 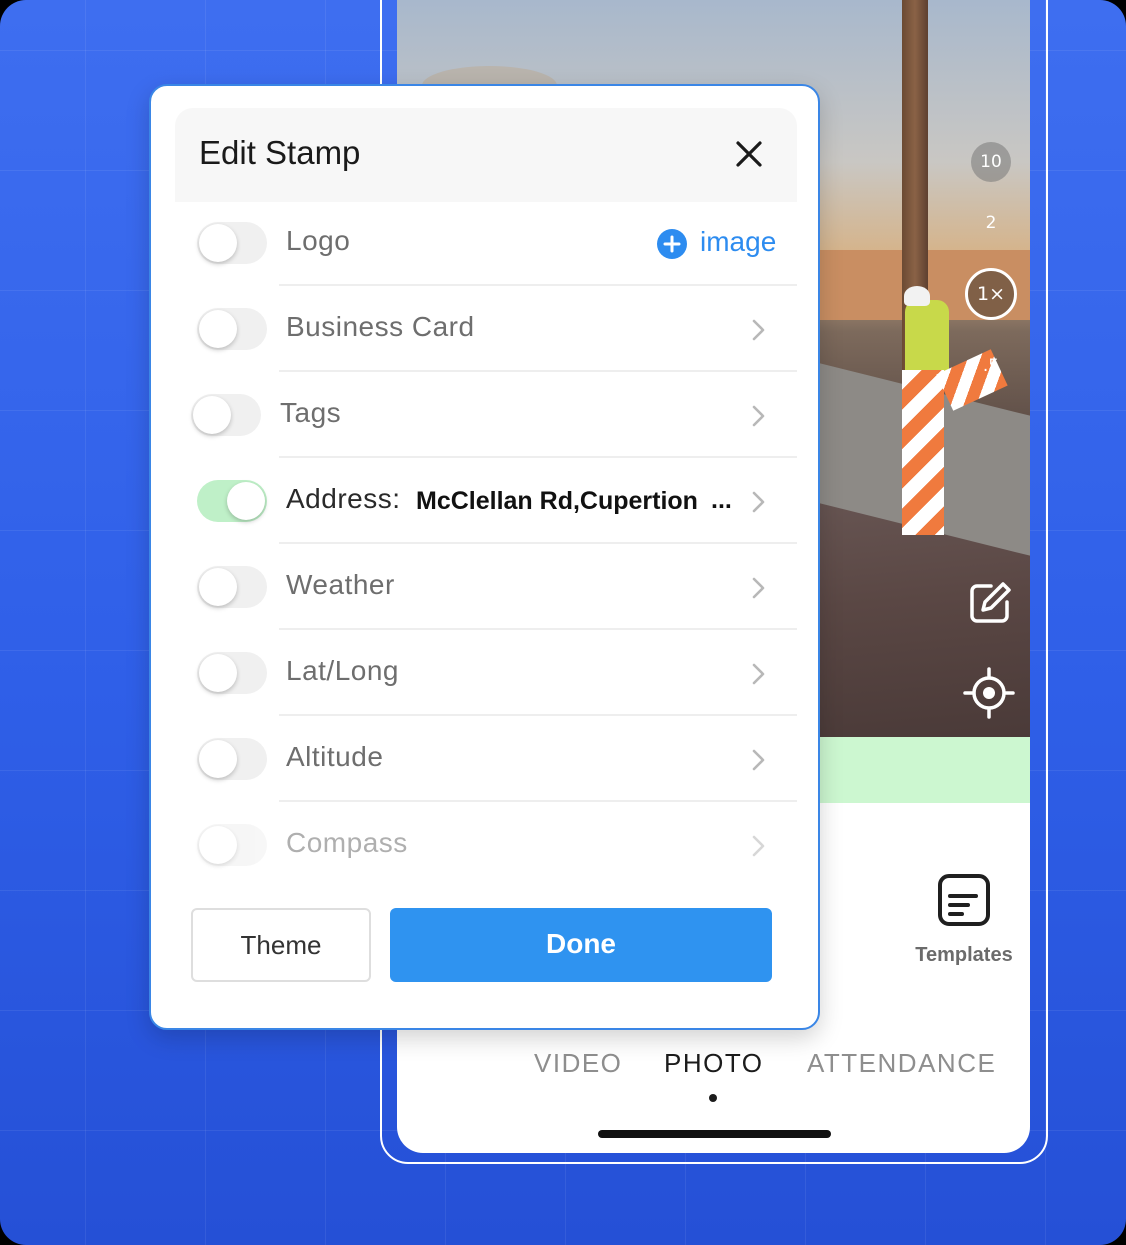 I want to click on row-label-weather: Weather, so click(x=340, y=584).